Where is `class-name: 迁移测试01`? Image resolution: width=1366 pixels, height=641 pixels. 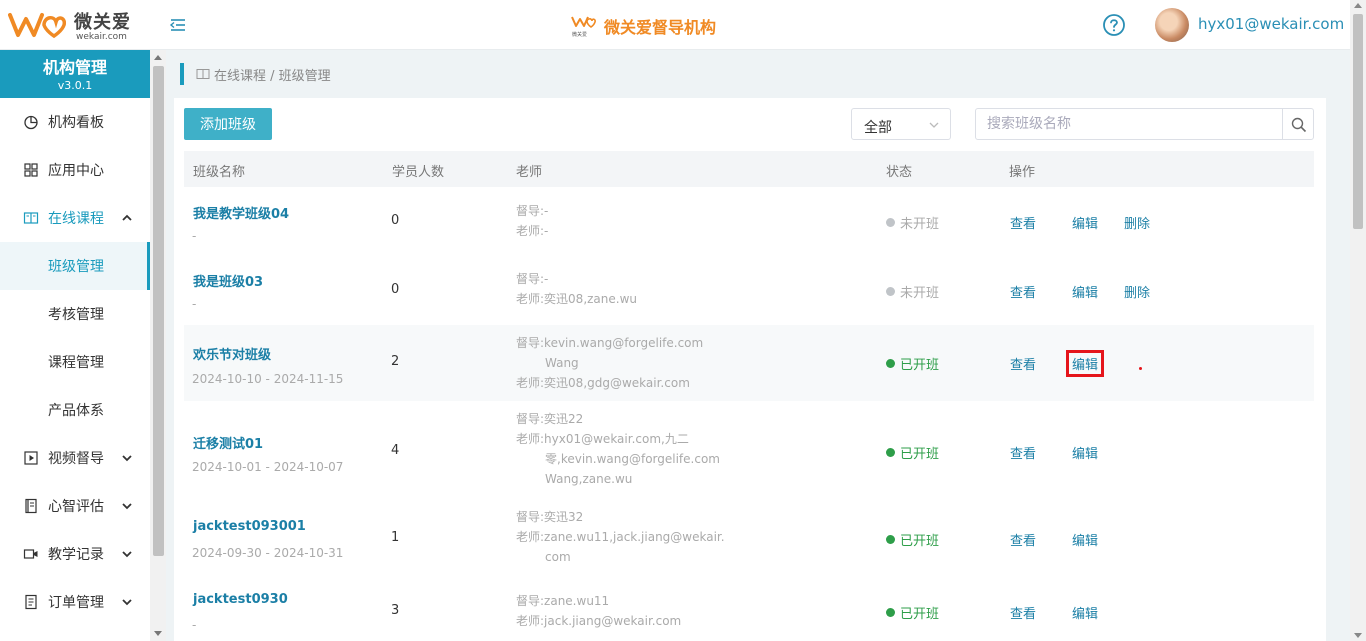
class-name: 迁移测试01 is located at coordinates (228, 442).